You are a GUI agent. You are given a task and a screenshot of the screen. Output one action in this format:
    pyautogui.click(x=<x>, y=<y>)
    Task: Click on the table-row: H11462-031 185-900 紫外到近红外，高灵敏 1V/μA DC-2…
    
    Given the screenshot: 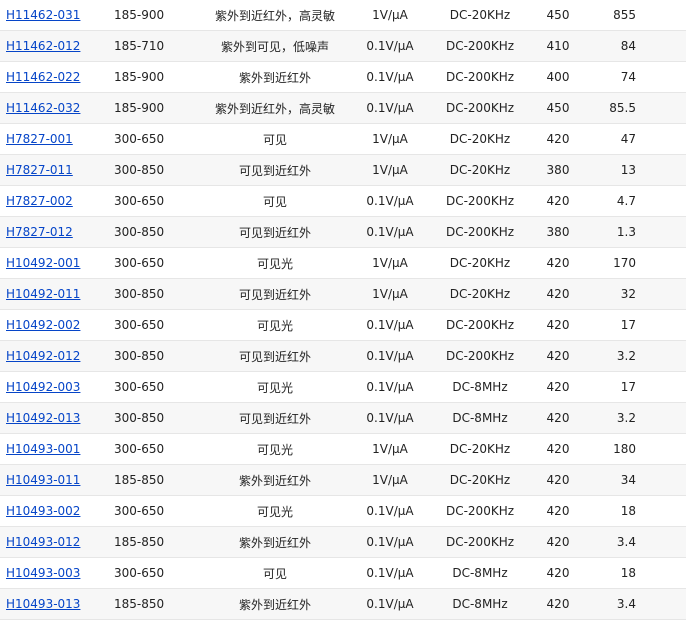 What is the action you would take?
    pyautogui.click(x=343, y=15)
    